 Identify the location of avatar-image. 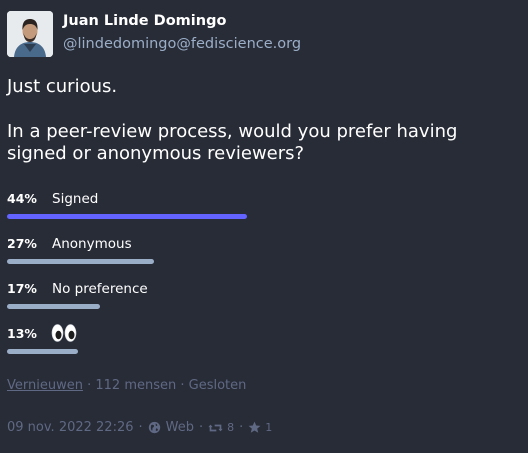
(30, 34).